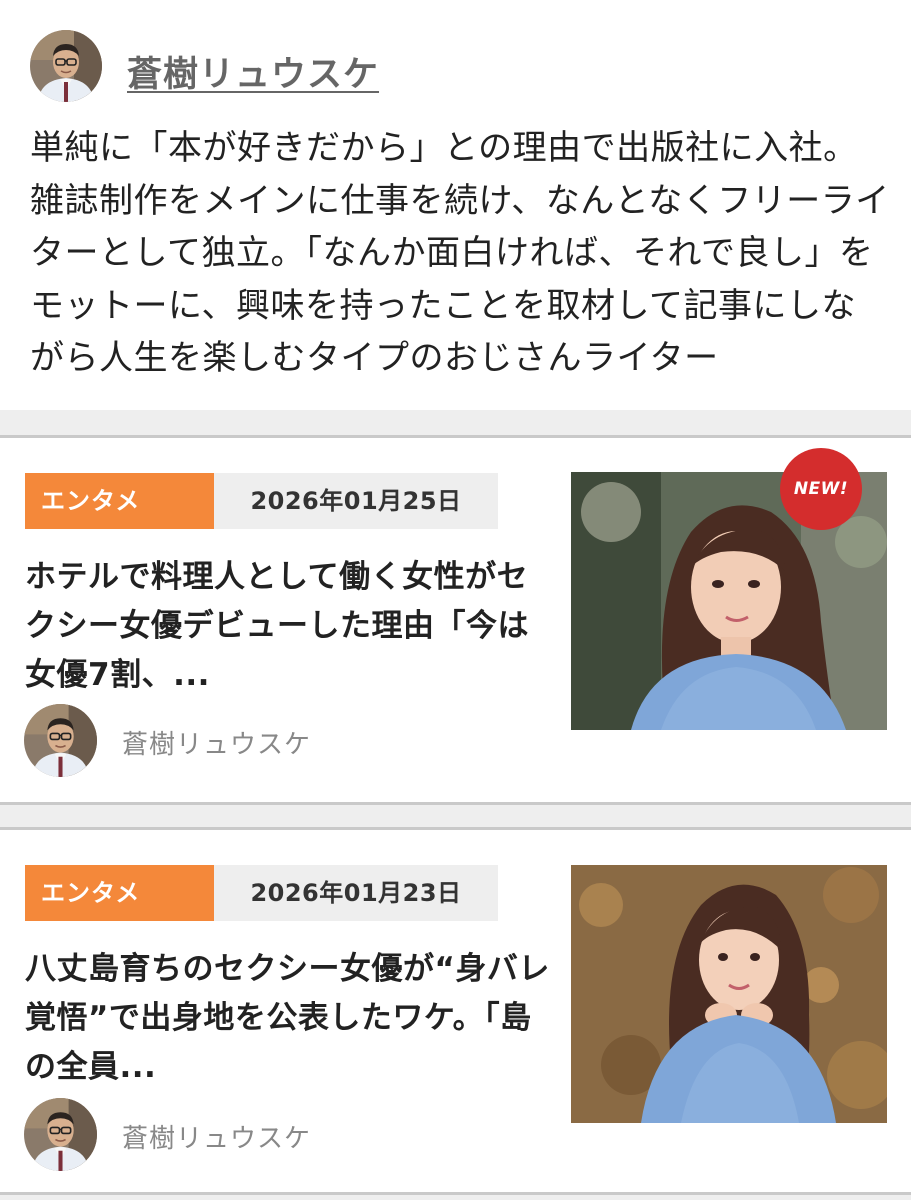  What do you see at coordinates (821, 489) in the screenshot?
I see `new-badge: NEW!` at bounding box center [821, 489].